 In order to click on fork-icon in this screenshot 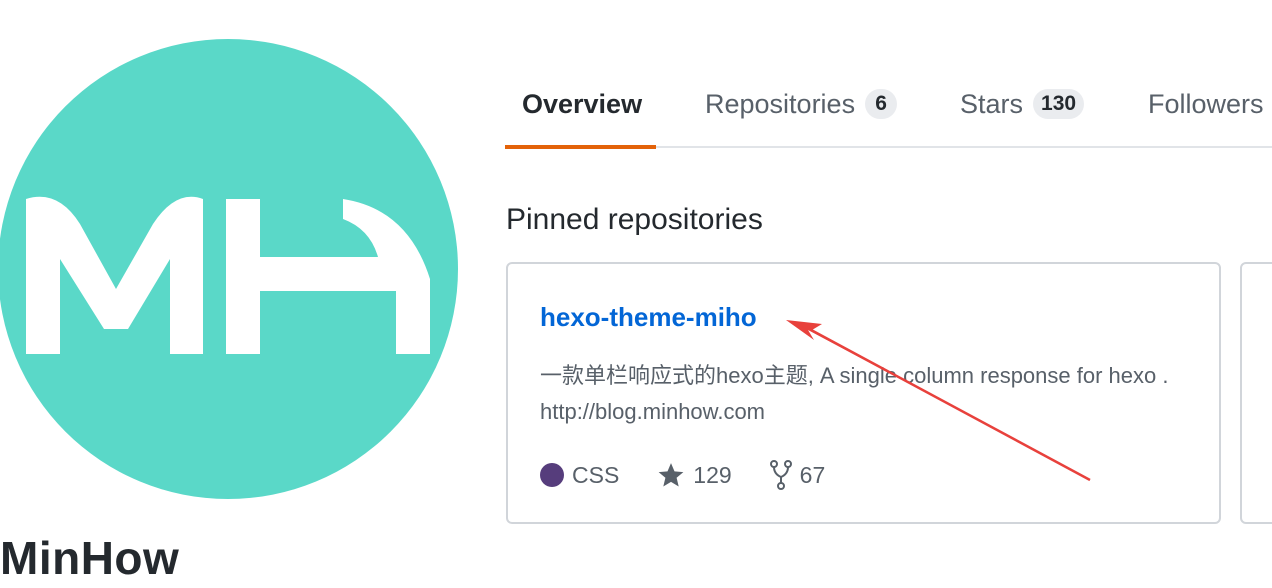, I will do `click(780, 475)`.